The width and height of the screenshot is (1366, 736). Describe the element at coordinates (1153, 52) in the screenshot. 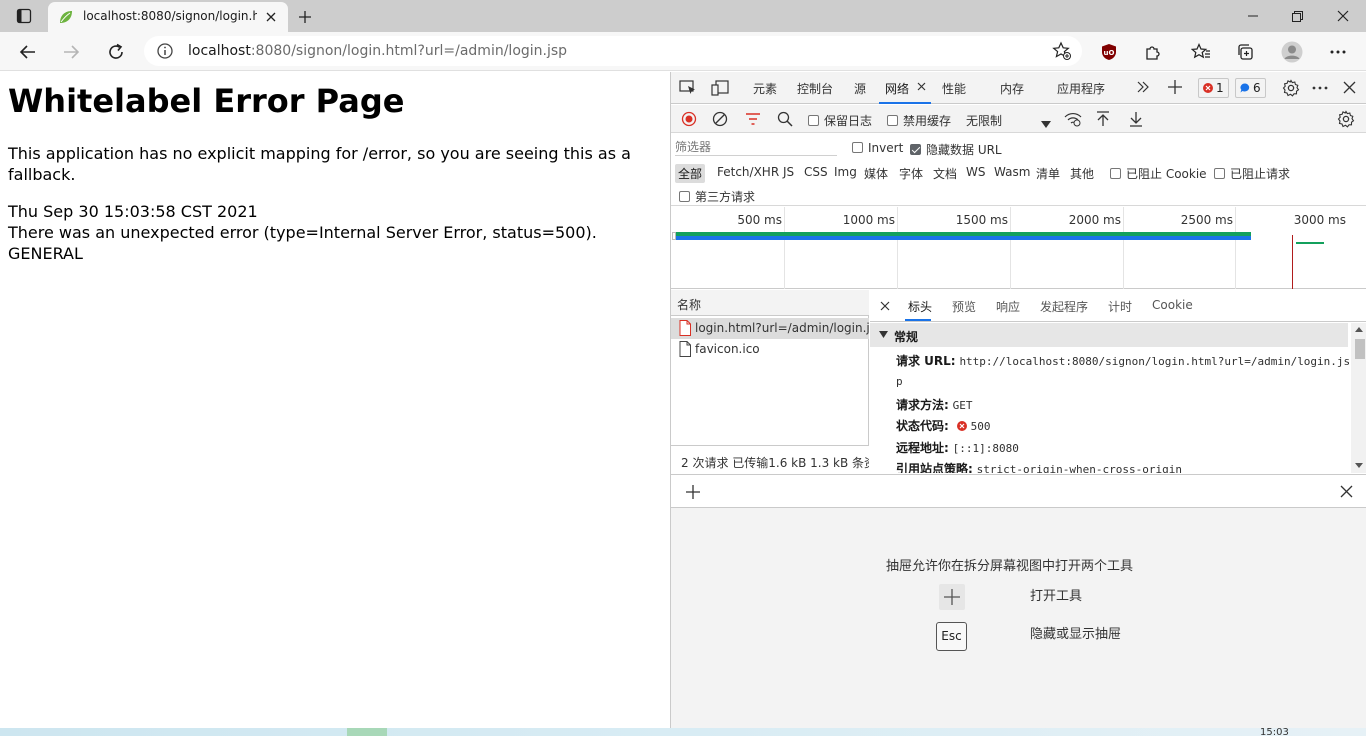

I see `extensions-icon` at that location.